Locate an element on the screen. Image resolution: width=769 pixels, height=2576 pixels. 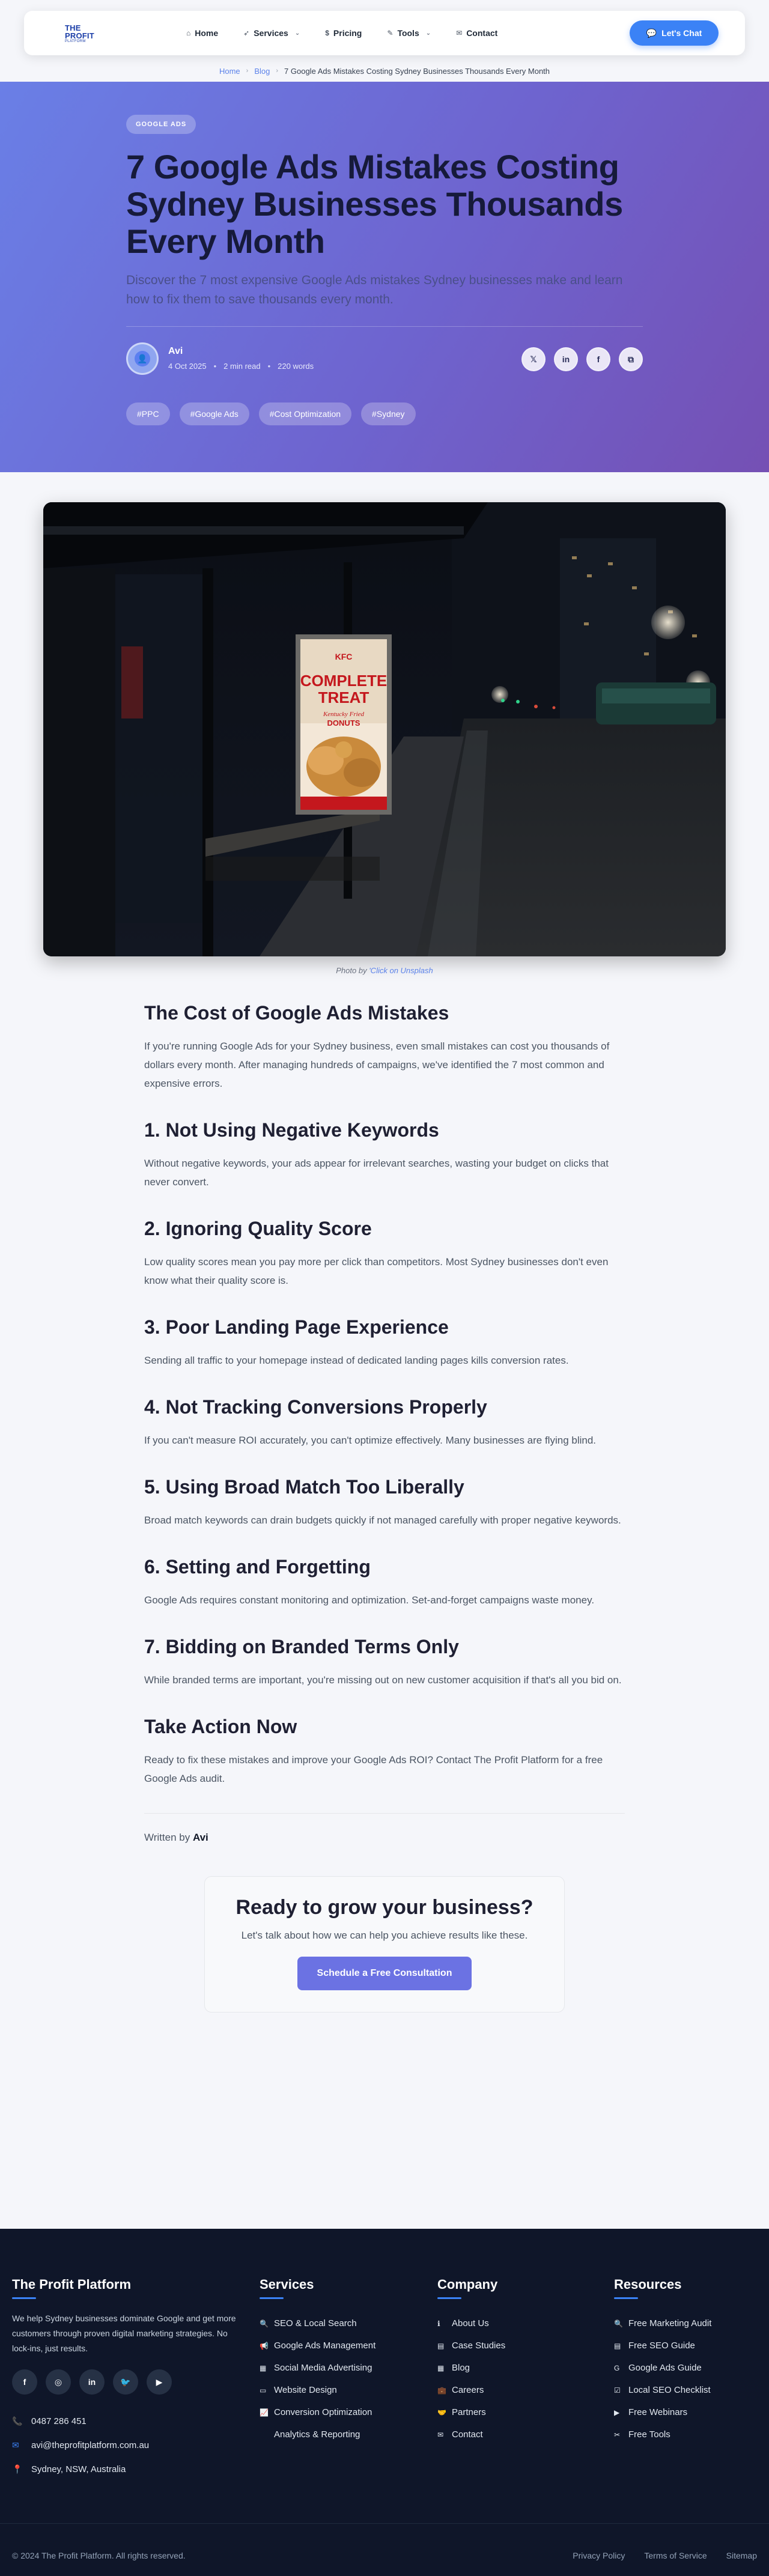
footer-link-ads-guide: G Google Ads Guide is located at coordinates (663, 2368).